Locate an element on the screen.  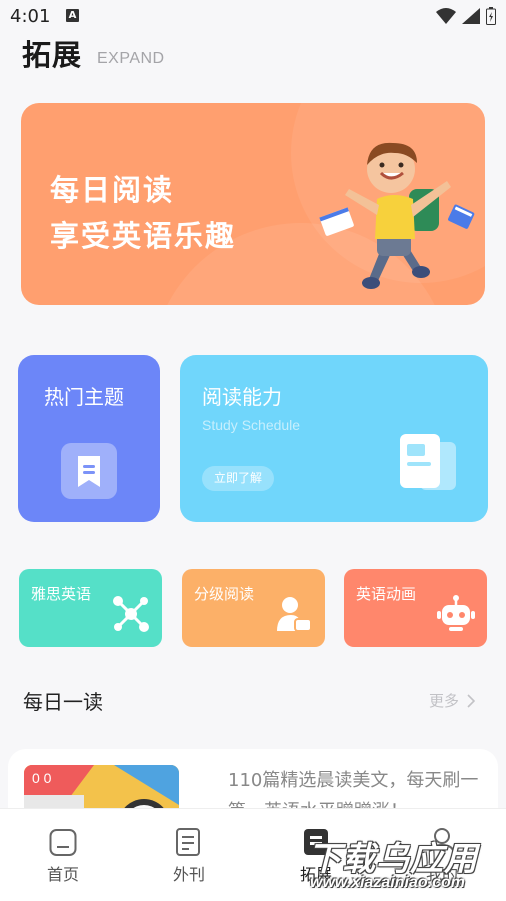
category-label: 雅思英语 is located at coordinates (61, 594).